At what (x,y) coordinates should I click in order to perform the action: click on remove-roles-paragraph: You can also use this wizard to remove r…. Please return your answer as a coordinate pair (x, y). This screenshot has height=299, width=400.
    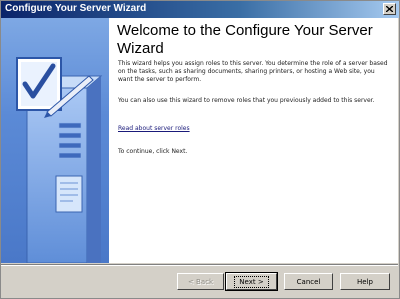
    Looking at the image, I should click on (246, 100).